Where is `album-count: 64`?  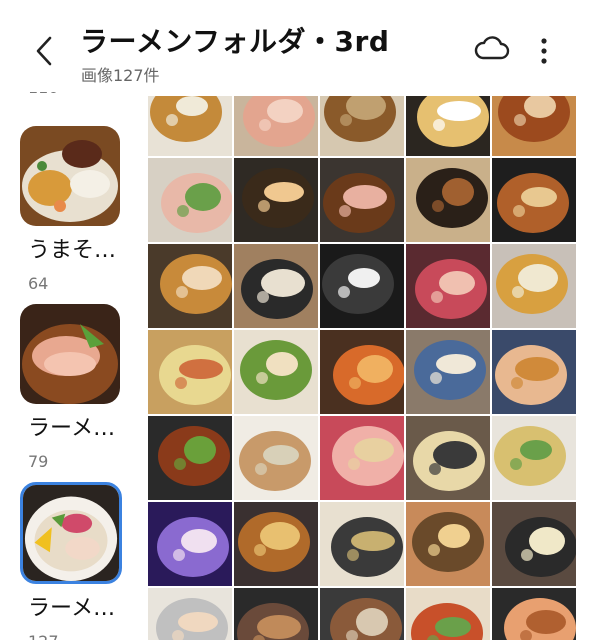
album-count: 64 is located at coordinates (38, 283).